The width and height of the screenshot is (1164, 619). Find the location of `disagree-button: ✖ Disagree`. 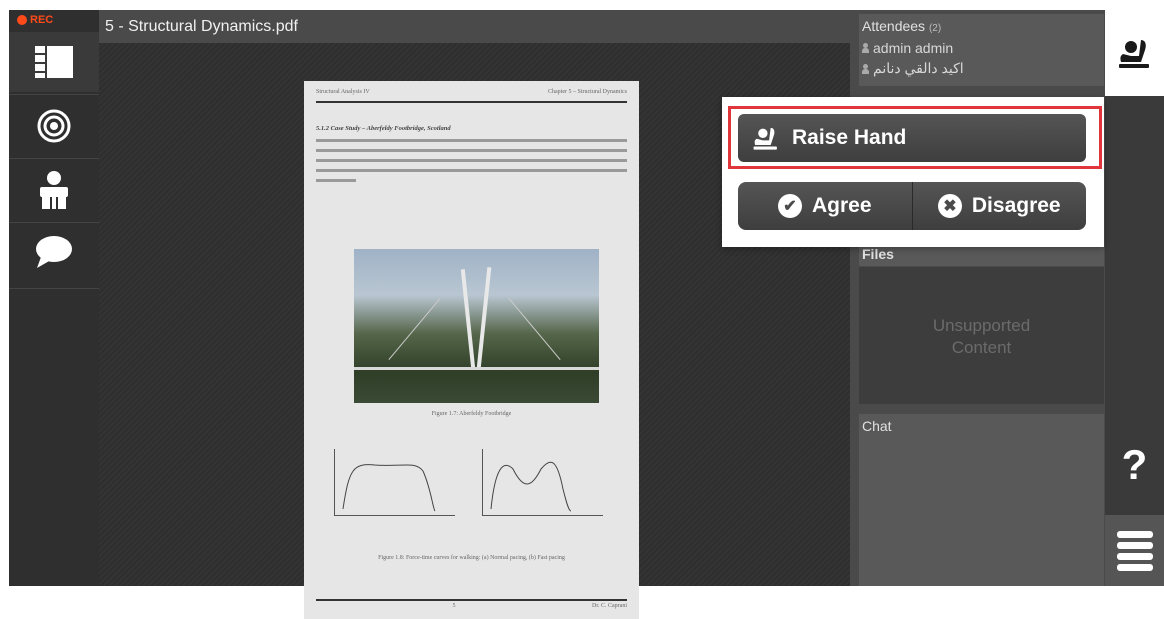

disagree-button: ✖ Disagree is located at coordinates (1000, 206).